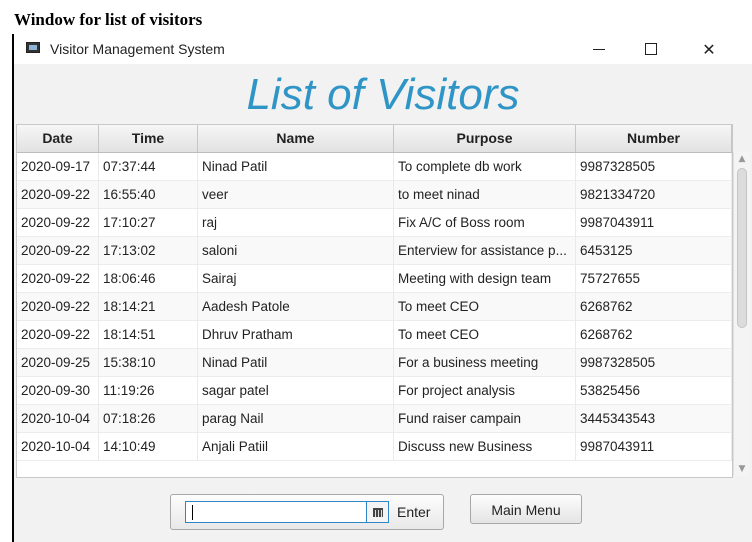  I want to click on close-icon: ✕, so click(709, 49).